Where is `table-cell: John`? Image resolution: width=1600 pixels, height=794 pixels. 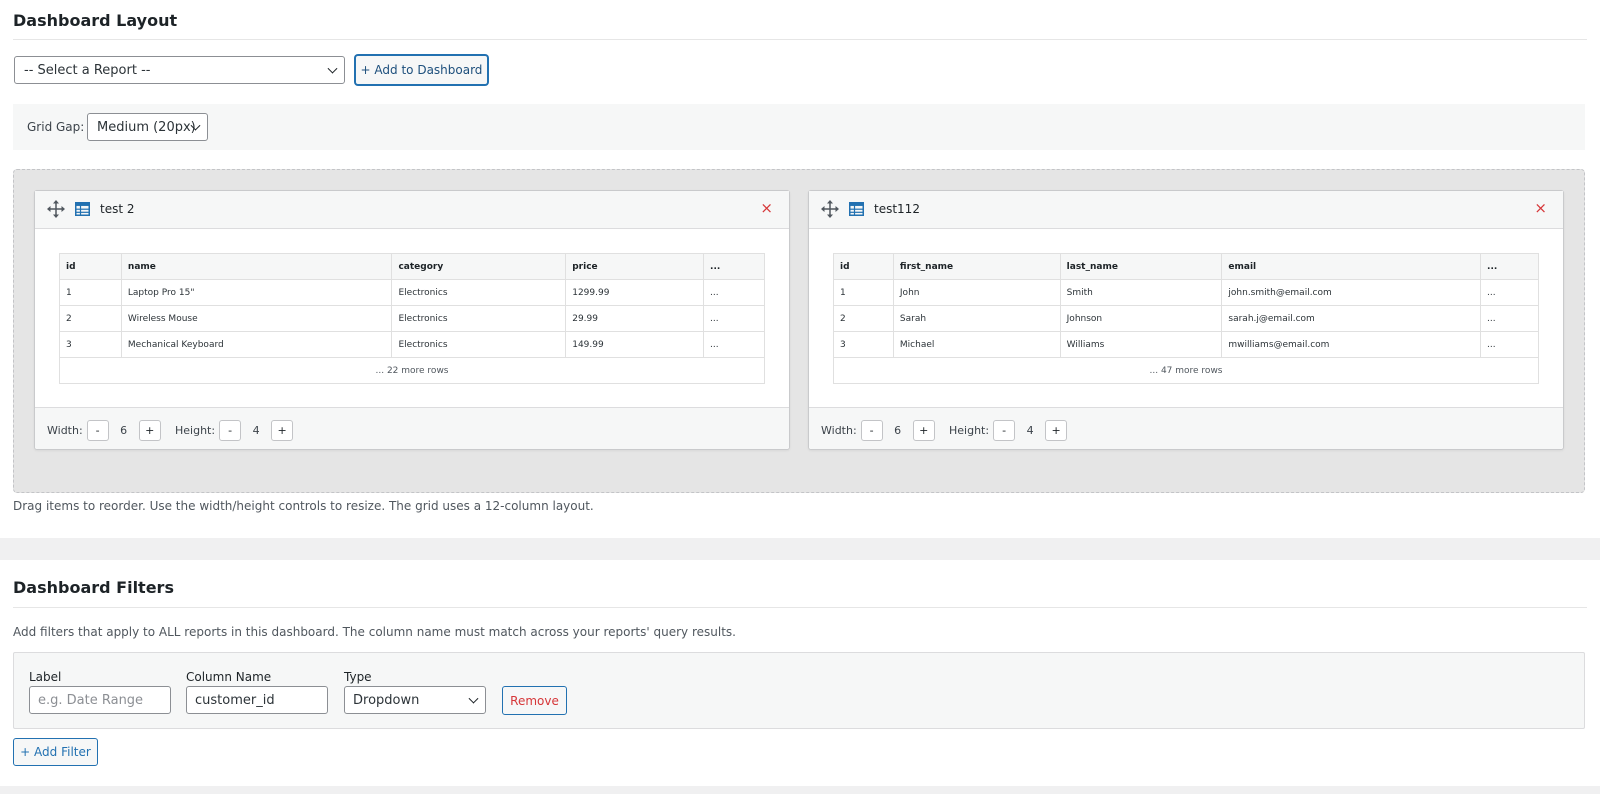
table-cell: John is located at coordinates (976, 292).